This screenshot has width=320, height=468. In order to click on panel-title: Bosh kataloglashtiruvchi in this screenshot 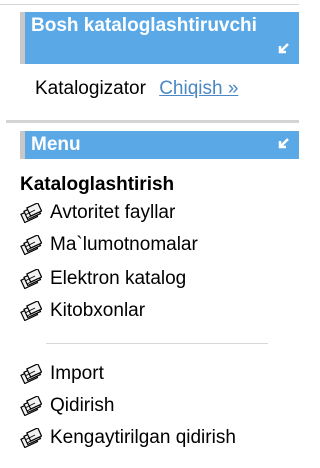, I will do `click(144, 25)`.